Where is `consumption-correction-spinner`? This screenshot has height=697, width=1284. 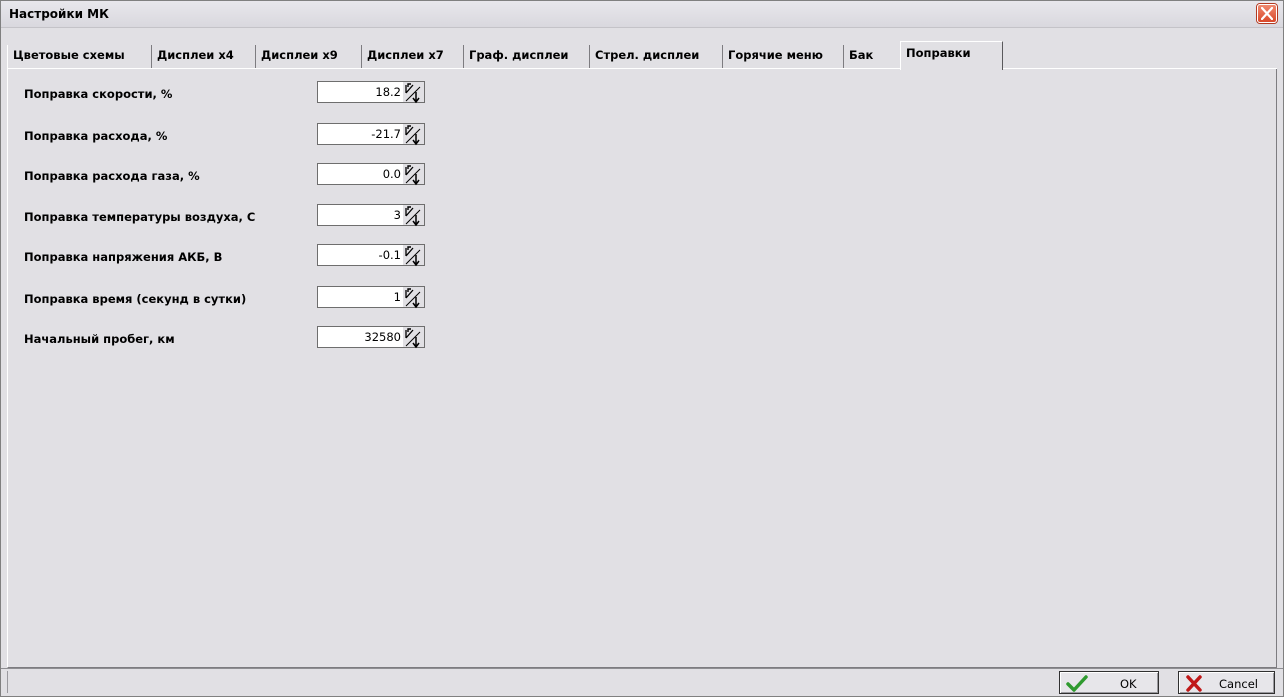
consumption-correction-spinner is located at coordinates (373, 134).